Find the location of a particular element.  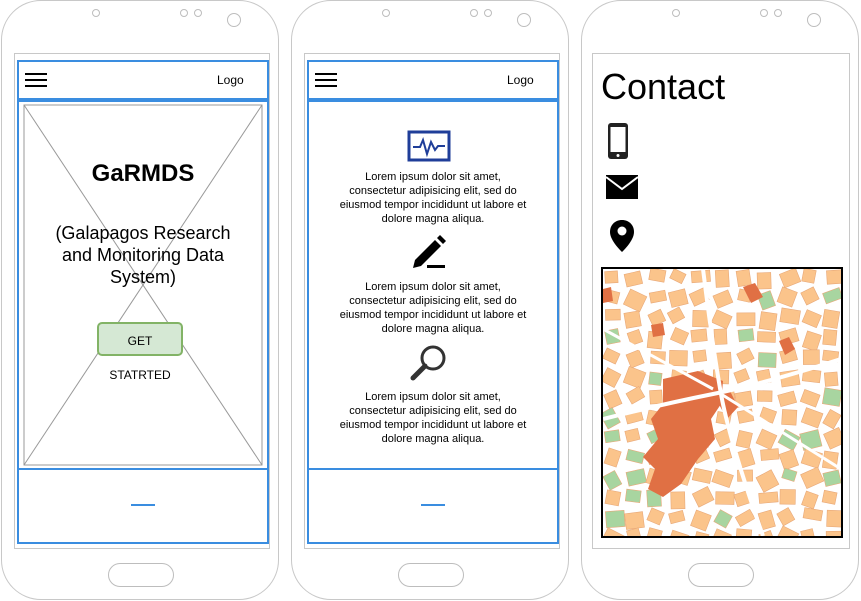

hero-title: GaRMDS is located at coordinates (143, 173).